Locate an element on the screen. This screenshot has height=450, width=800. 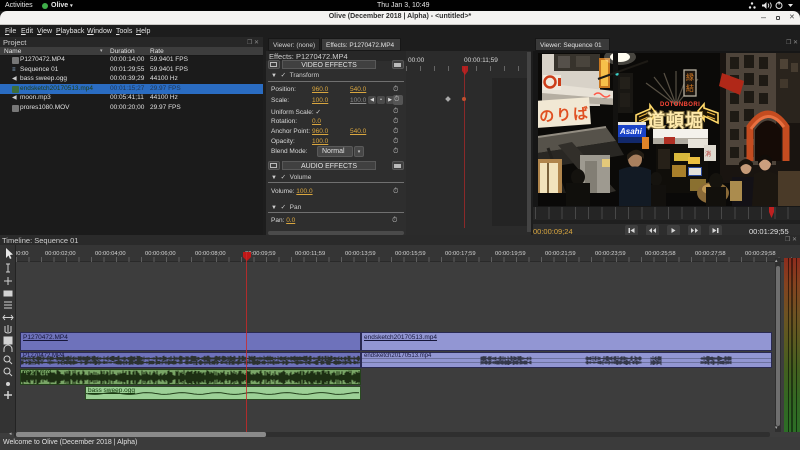
svg-text: Asahi is located at coordinates (631, 131).